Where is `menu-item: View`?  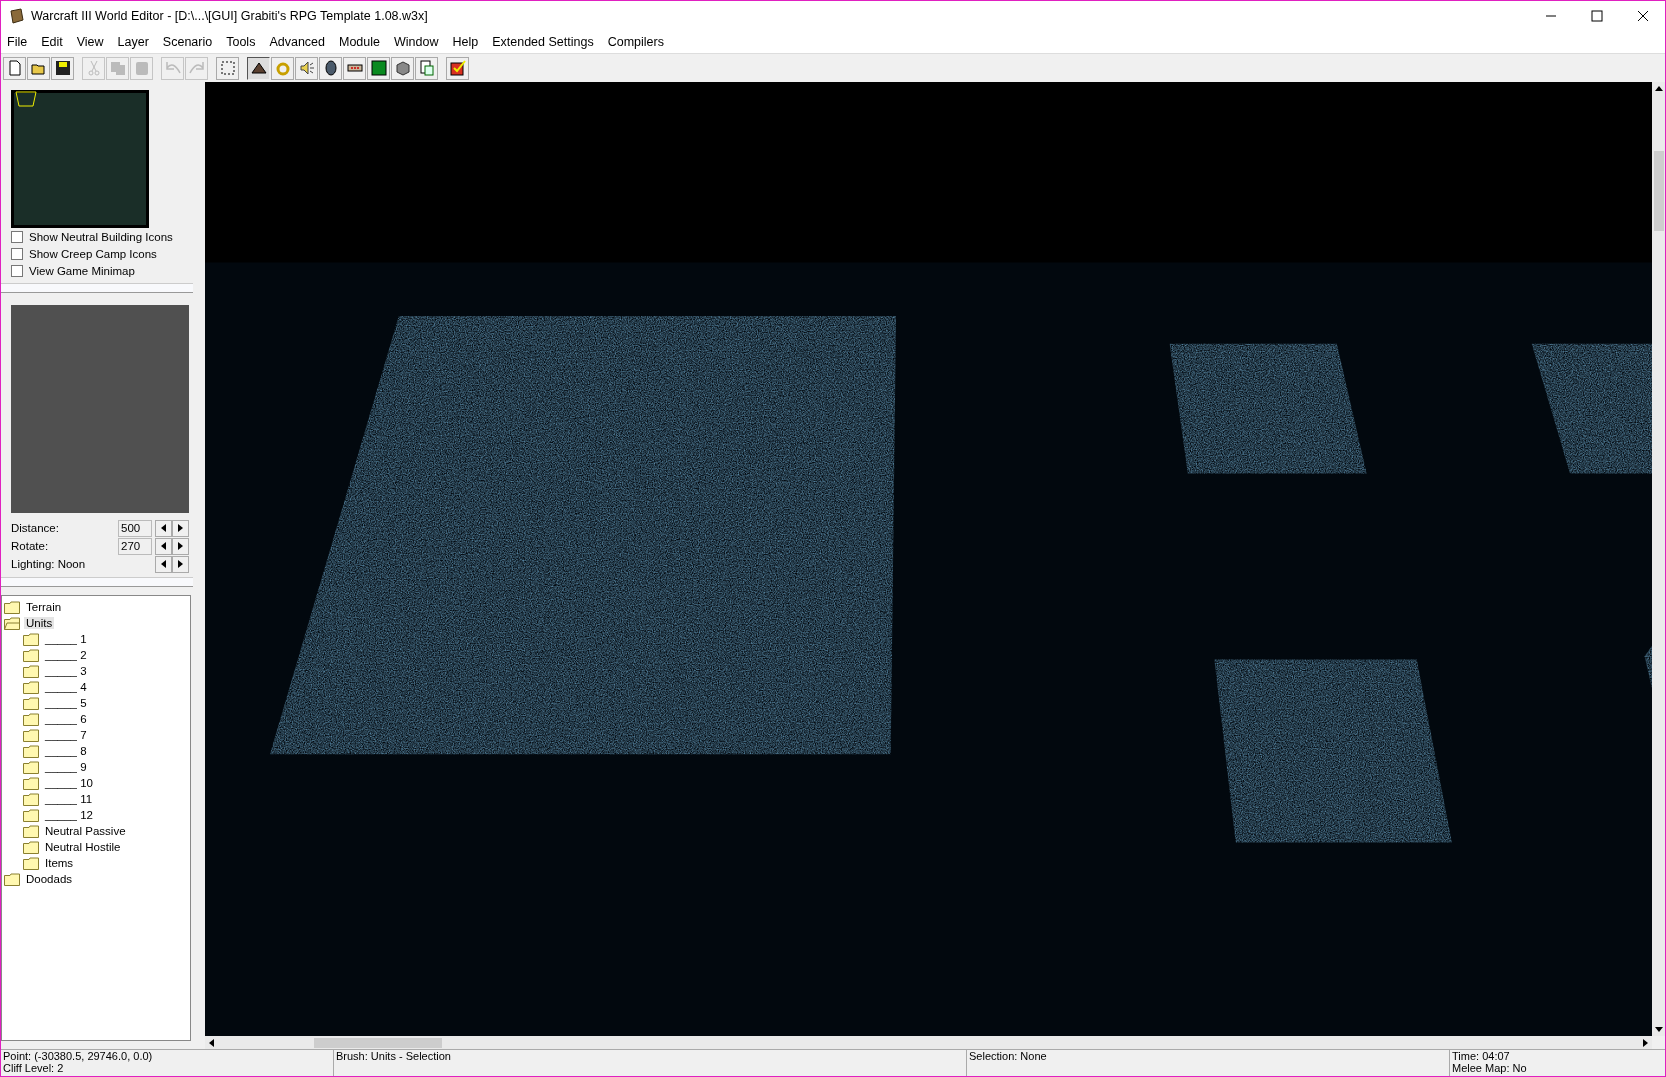 menu-item: View is located at coordinates (90, 42).